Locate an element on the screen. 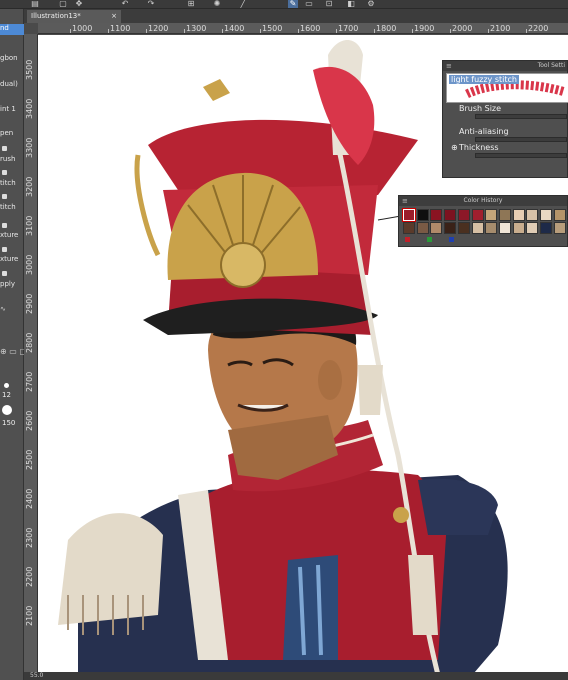 The height and width of the screenshot is (680, 568). spinner-icon: ✺ is located at coordinates (217, 4).